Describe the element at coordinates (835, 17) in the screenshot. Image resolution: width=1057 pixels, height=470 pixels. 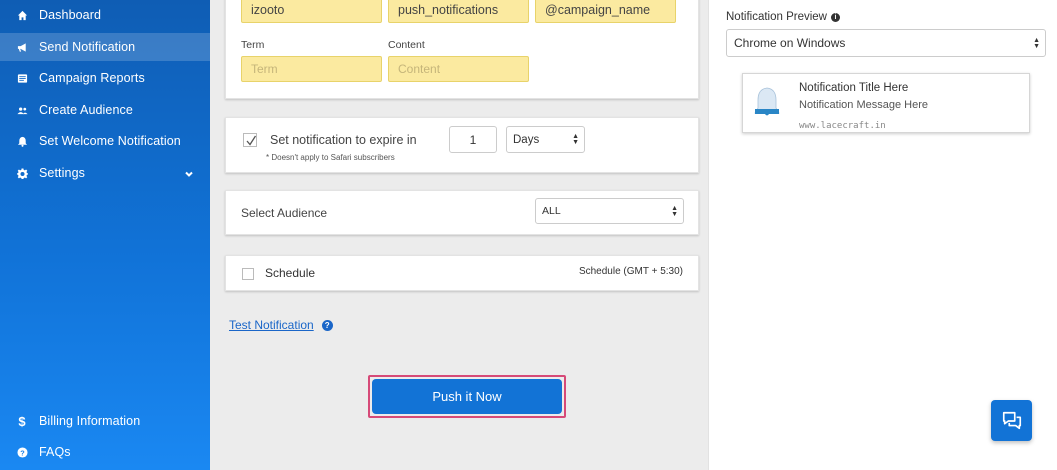
I see `info-icon: i` at that location.